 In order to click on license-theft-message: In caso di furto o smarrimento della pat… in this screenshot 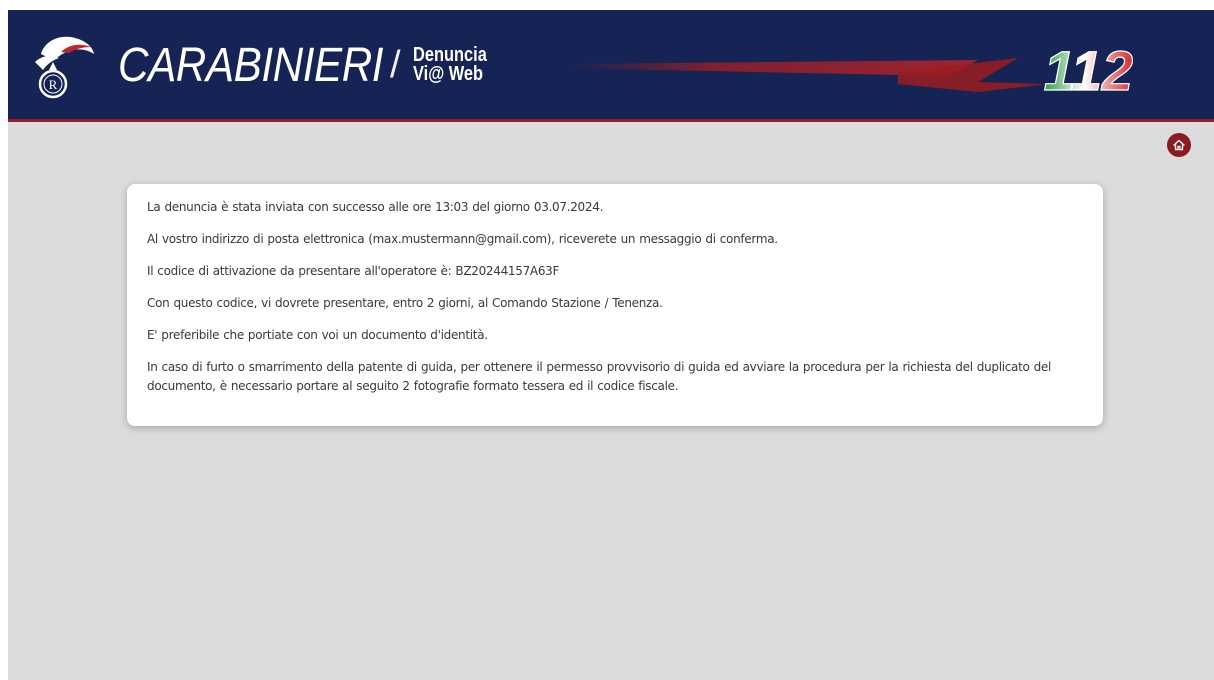, I will do `click(599, 376)`.